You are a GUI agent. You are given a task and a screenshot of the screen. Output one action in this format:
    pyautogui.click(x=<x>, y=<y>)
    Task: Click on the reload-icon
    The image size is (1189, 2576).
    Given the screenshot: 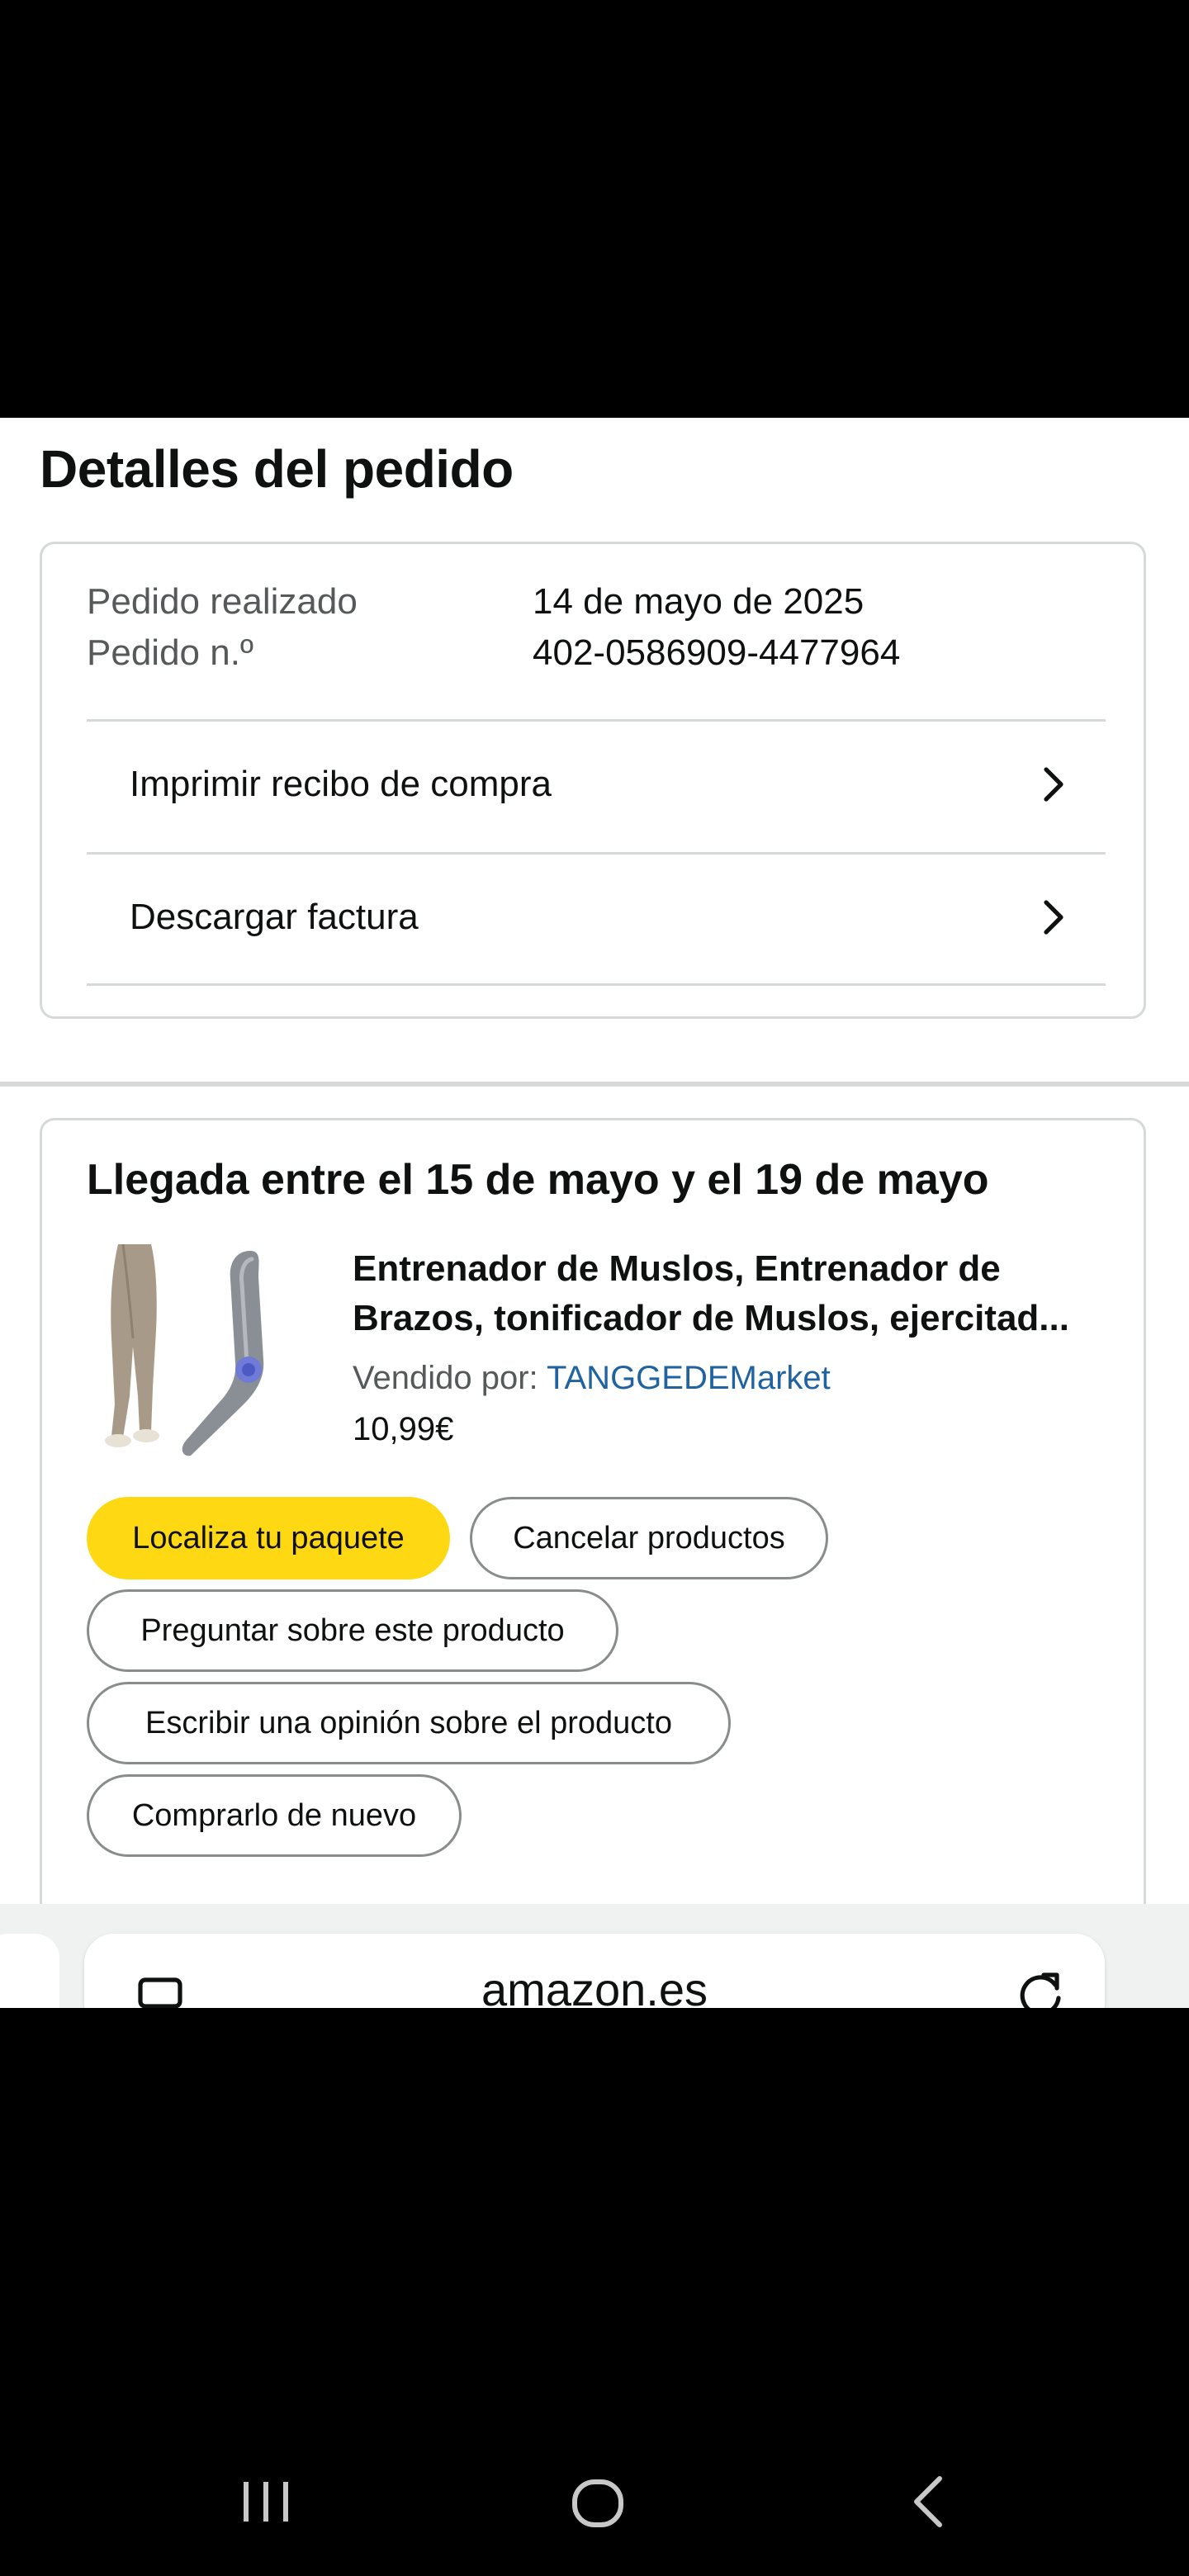 What is the action you would take?
    pyautogui.click(x=1040, y=1989)
    